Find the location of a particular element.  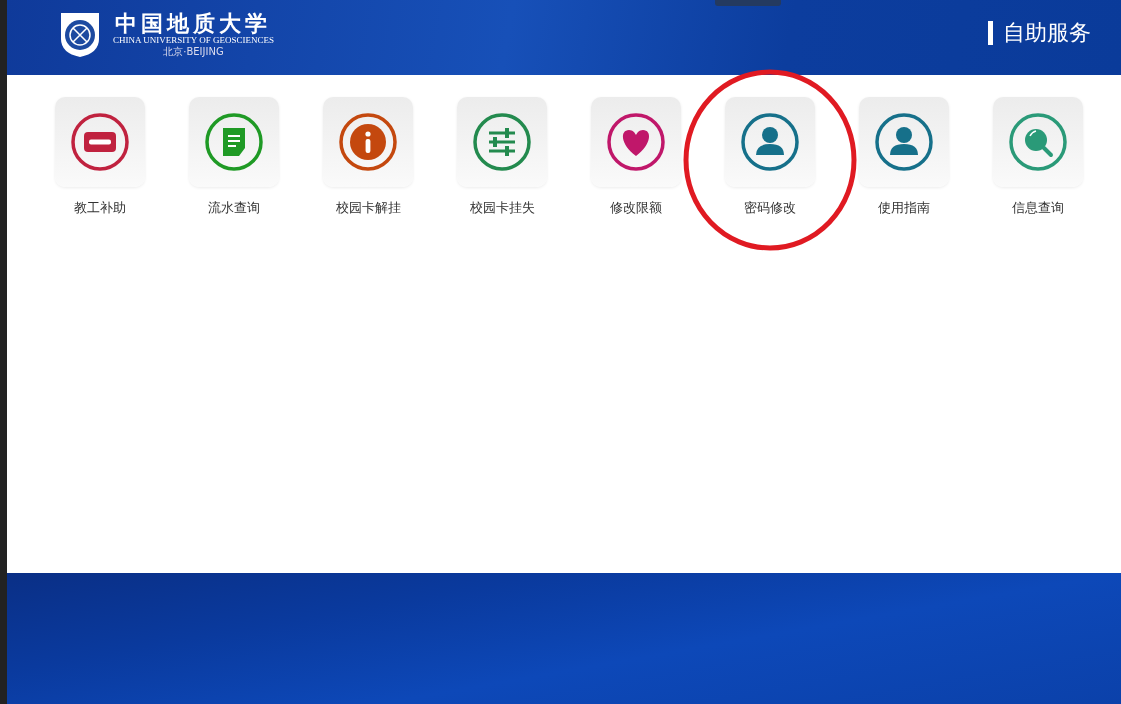

service-label: 使用指南 is located at coordinates (904, 208).